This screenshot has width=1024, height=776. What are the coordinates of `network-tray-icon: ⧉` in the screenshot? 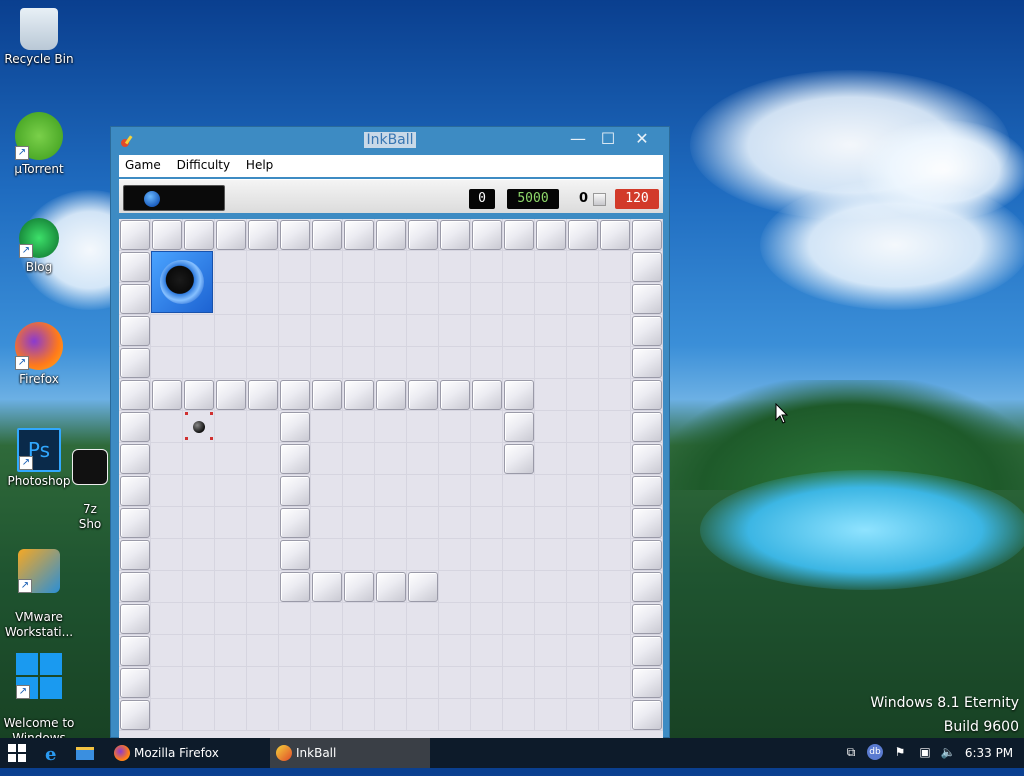 It's located at (851, 752).